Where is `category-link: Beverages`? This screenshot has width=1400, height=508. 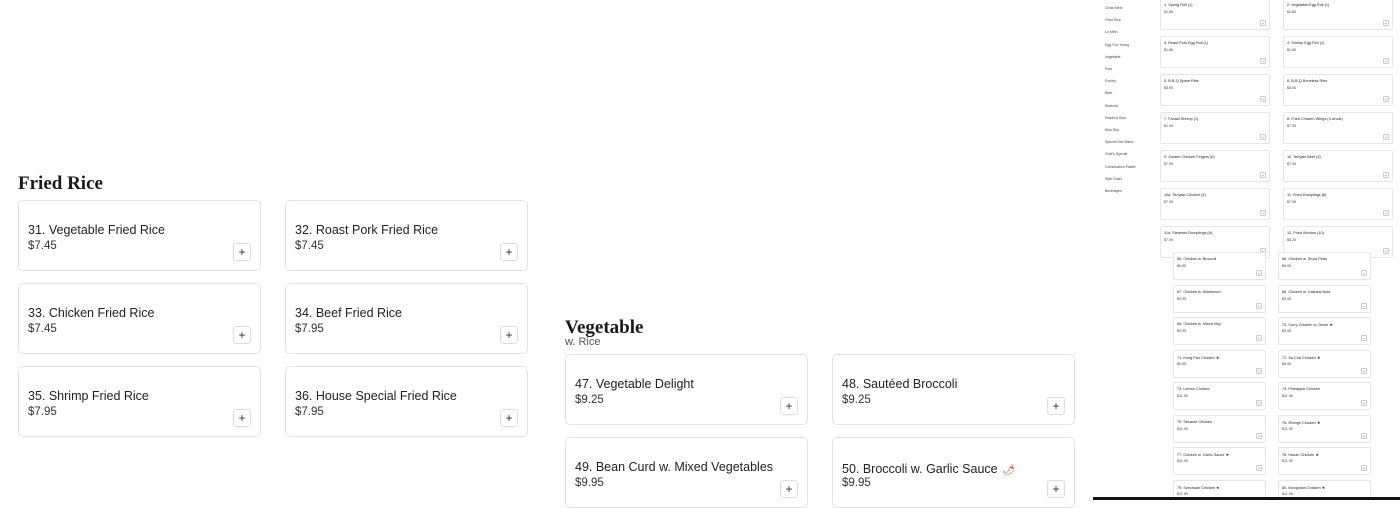
category-link: Beverages is located at coordinates (1113, 191).